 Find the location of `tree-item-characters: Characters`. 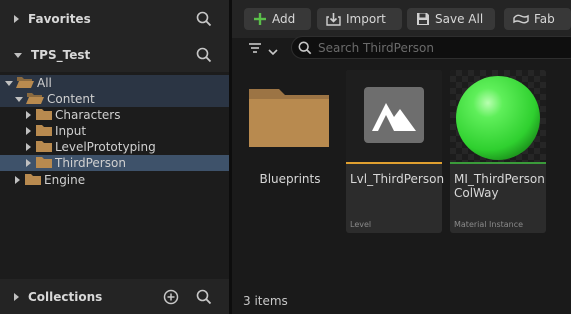

tree-item-characters: Characters is located at coordinates (114, 115).